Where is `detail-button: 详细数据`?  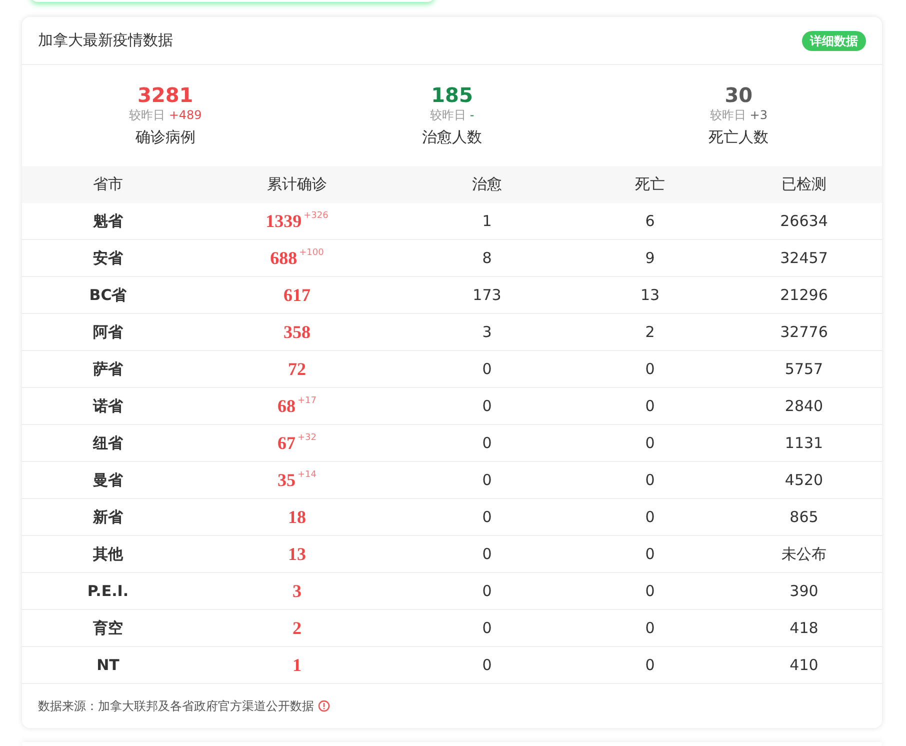 detail-button: 详细数据 is located at coordinates (834, 40).